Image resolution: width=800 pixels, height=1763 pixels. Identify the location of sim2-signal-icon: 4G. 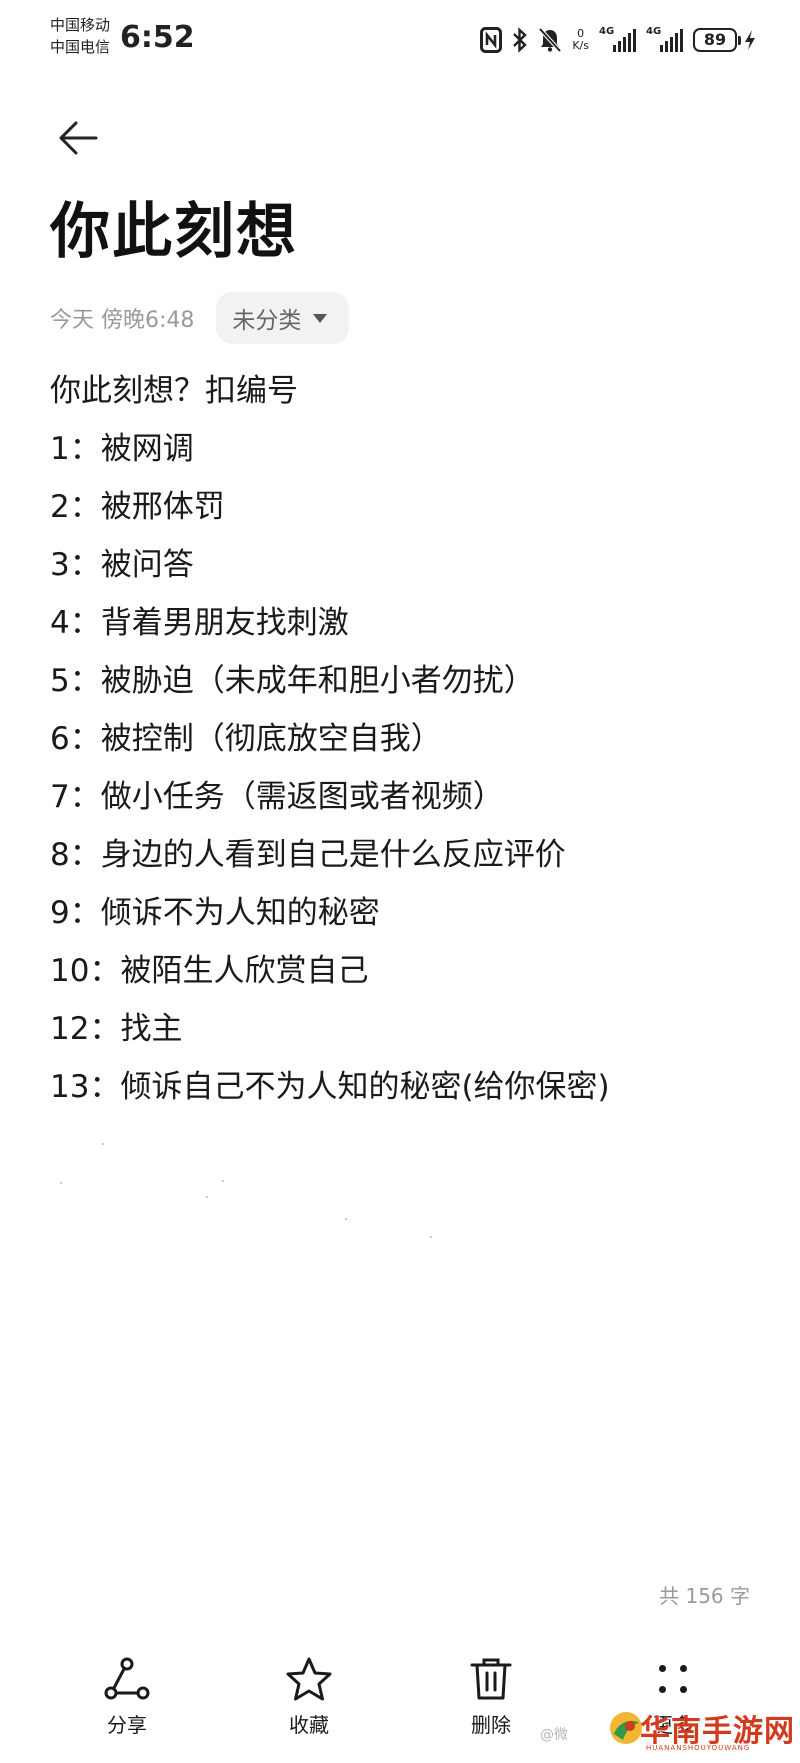
(664, 39).